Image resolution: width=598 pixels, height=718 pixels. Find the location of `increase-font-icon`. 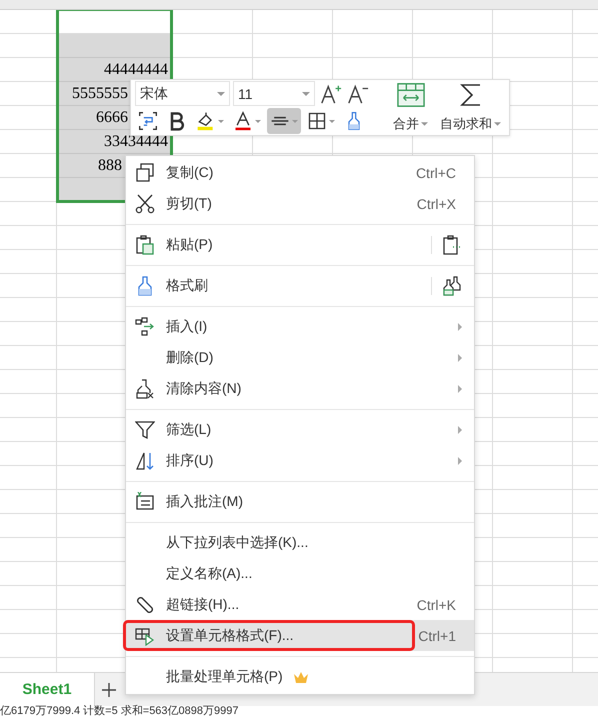

increase-font-icon is located at coordinates (331, 93).